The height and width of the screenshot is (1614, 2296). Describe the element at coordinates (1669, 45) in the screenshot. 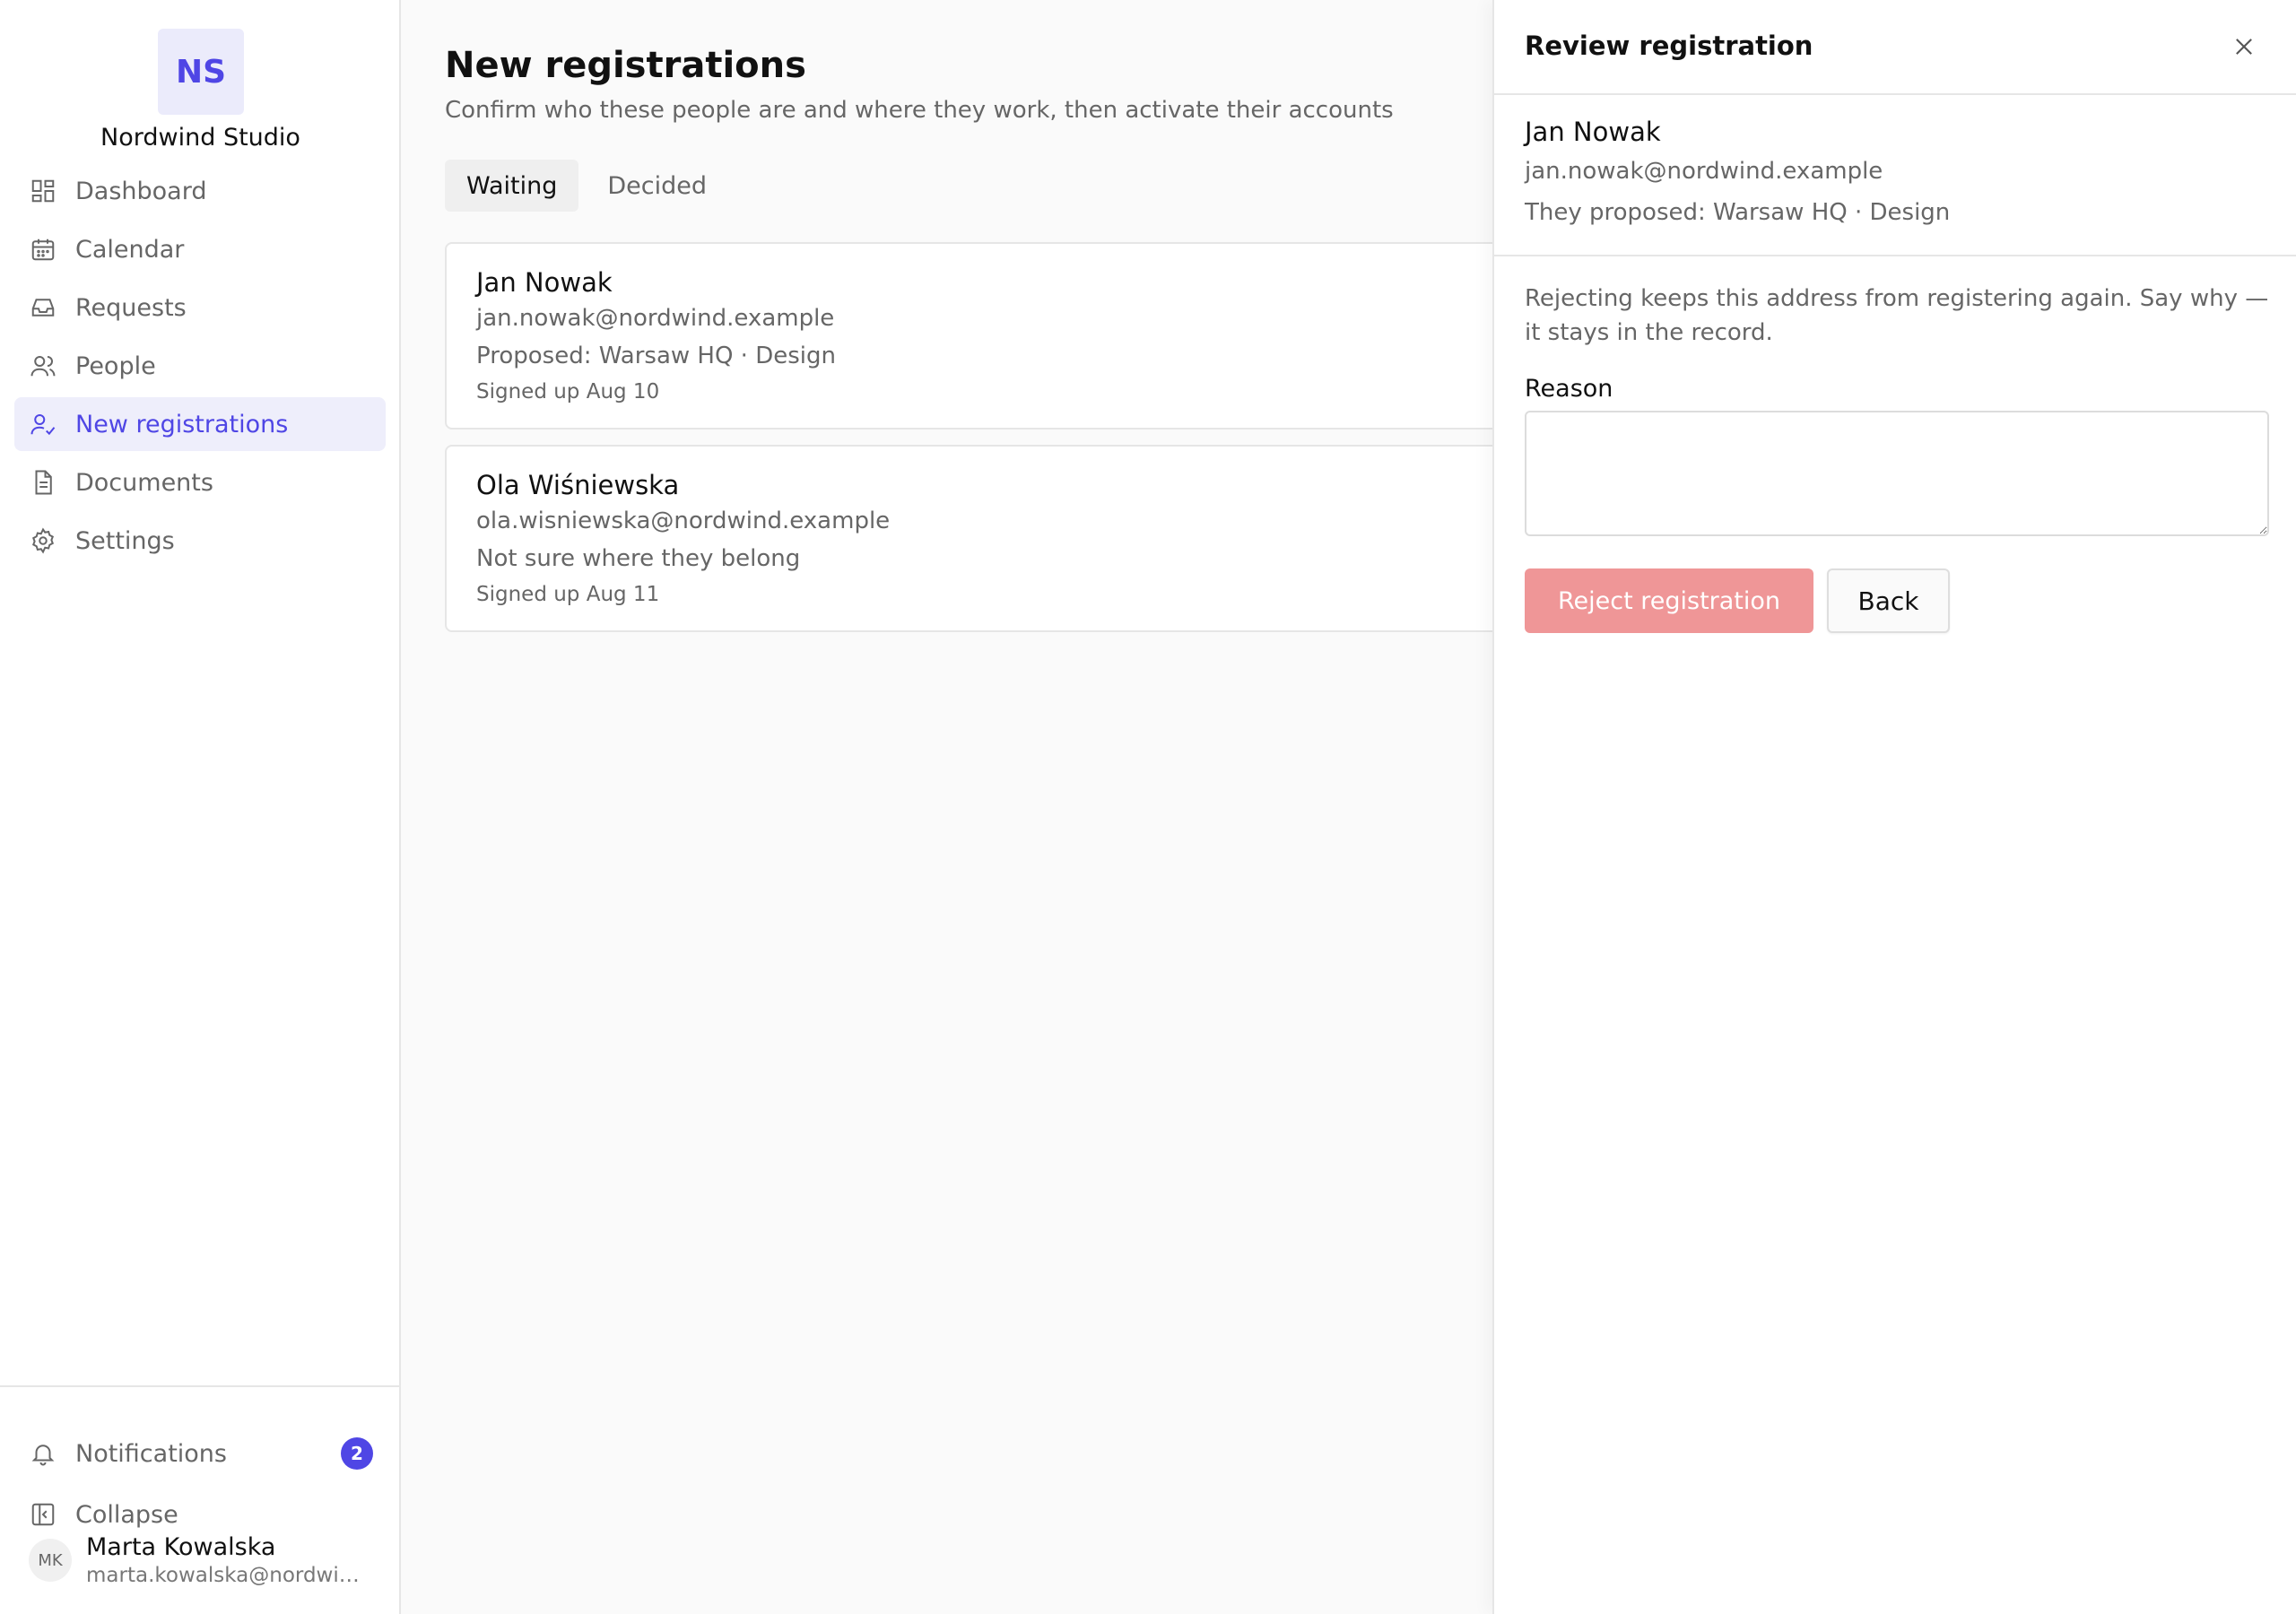

I see `drawer-title: Review registration` at that location.